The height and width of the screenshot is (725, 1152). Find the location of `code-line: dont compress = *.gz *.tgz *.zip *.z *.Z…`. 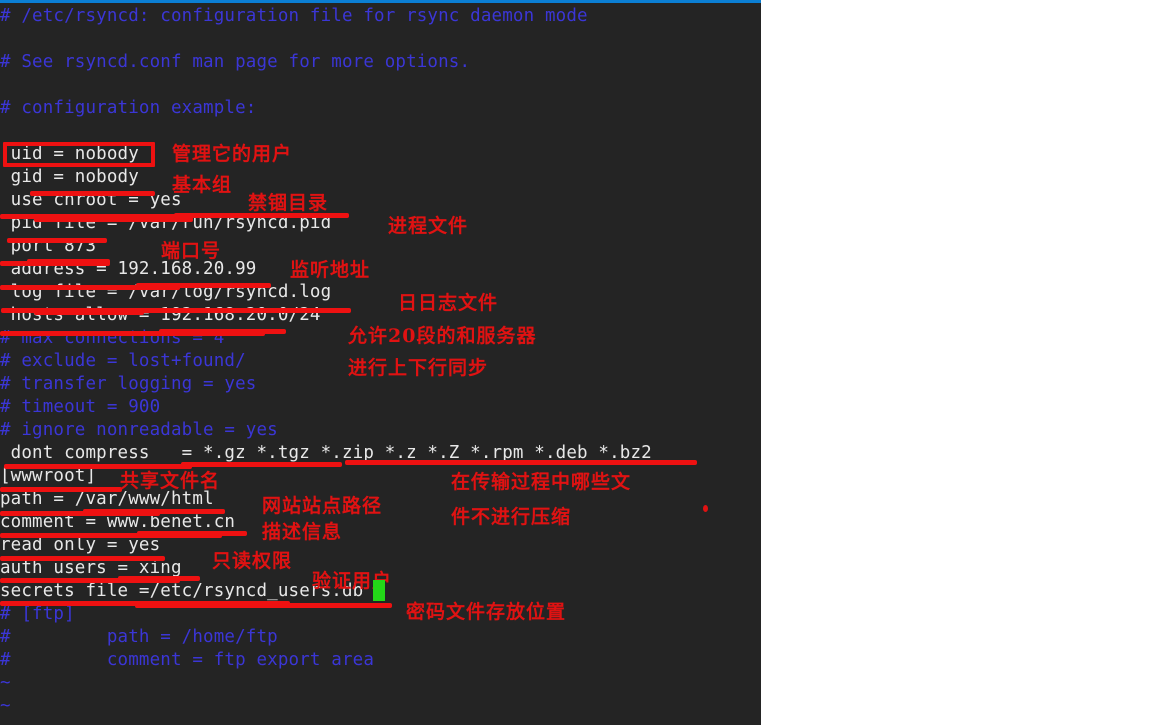

code-line: dont compress = *.gz *.tgz *.zip *.z *.Z… is located at coordinates (326, 453).